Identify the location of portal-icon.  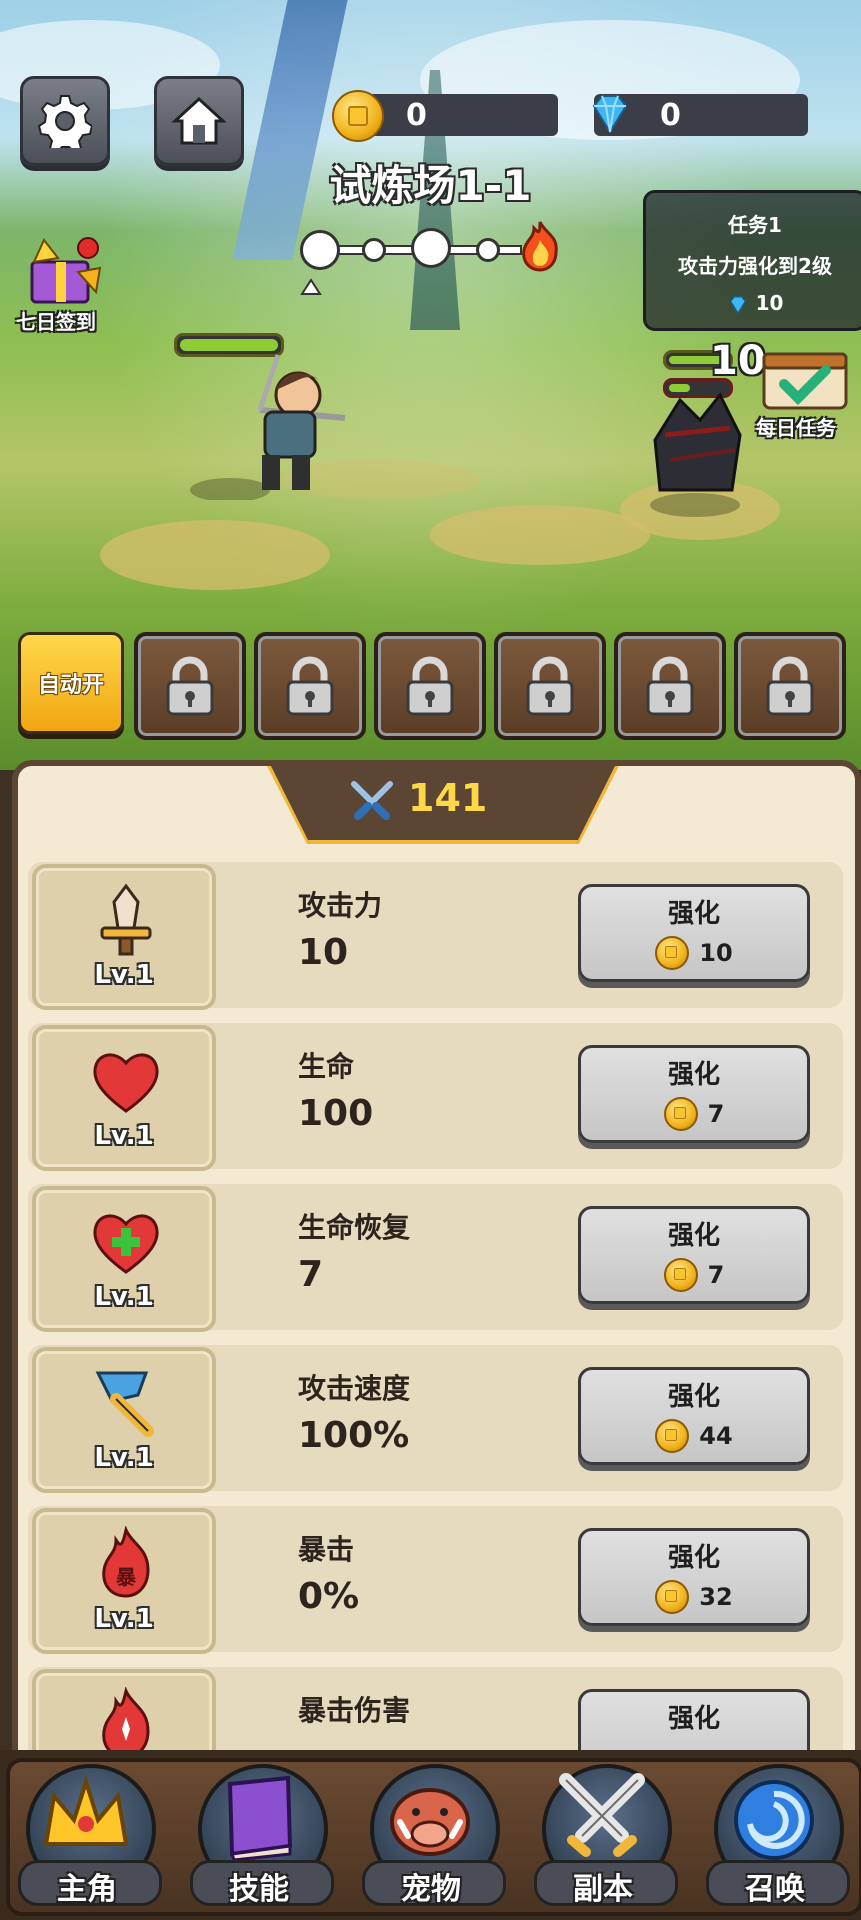
(774, 1820).